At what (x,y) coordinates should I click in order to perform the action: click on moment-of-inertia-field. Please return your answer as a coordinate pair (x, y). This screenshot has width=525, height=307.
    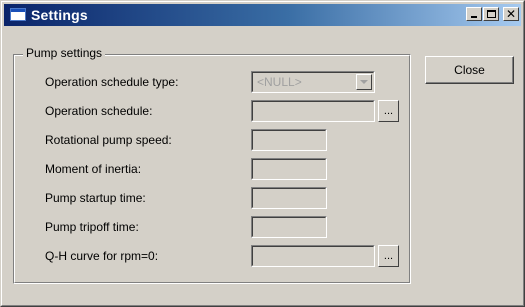
    Looking at the image, I should click on (289, 169).